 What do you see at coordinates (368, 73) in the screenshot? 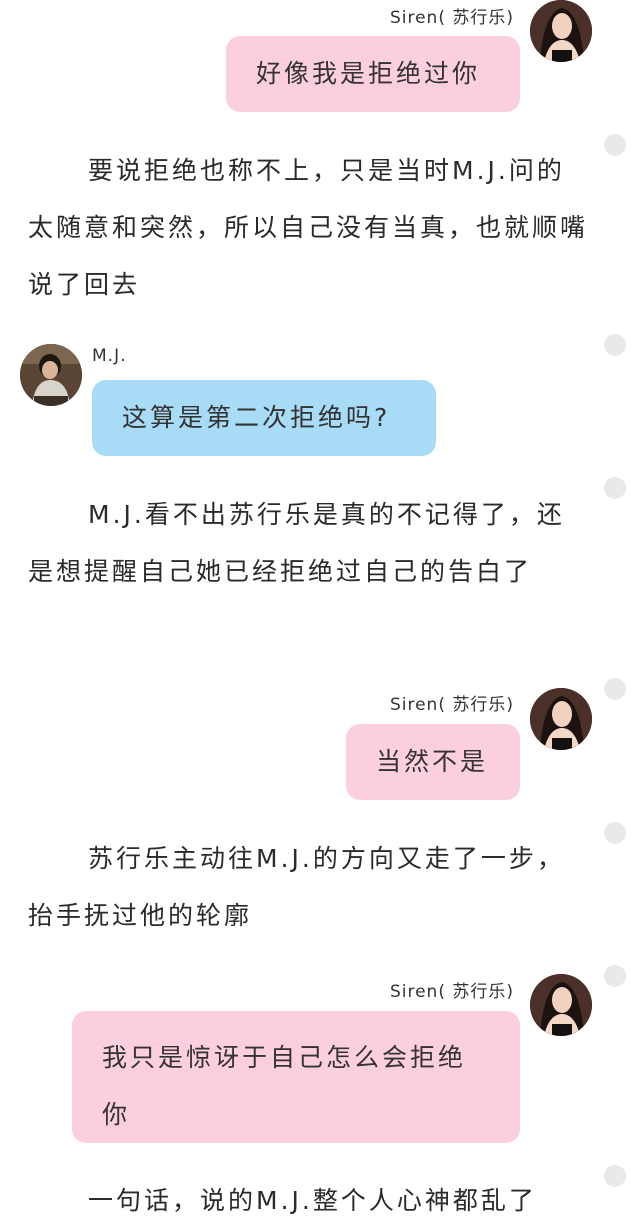
I see `message-text: 好像我是拒绝过你` at bounding box center [368, 73].